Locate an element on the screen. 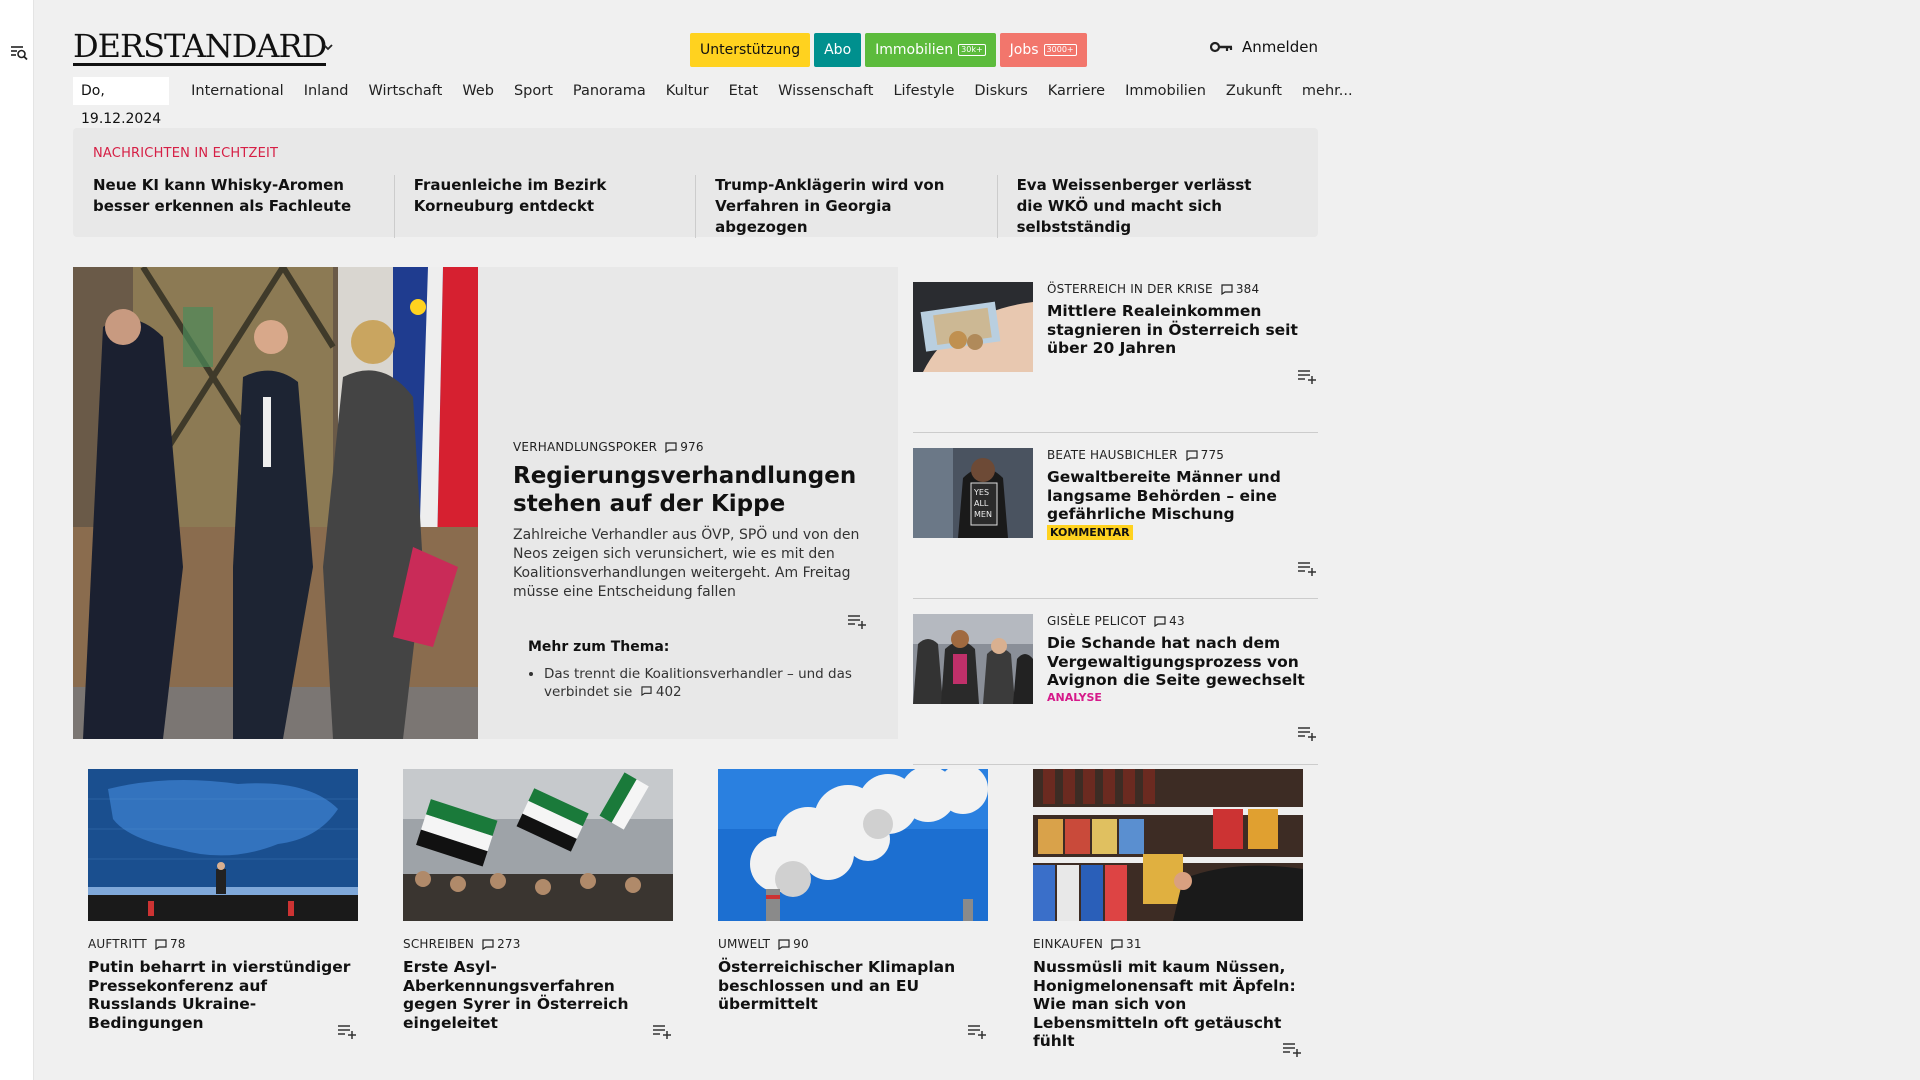 Image resolution: width=1920 pixels, height=1080 pixels. abo-label: Abo is located at coordinates (838, 50).